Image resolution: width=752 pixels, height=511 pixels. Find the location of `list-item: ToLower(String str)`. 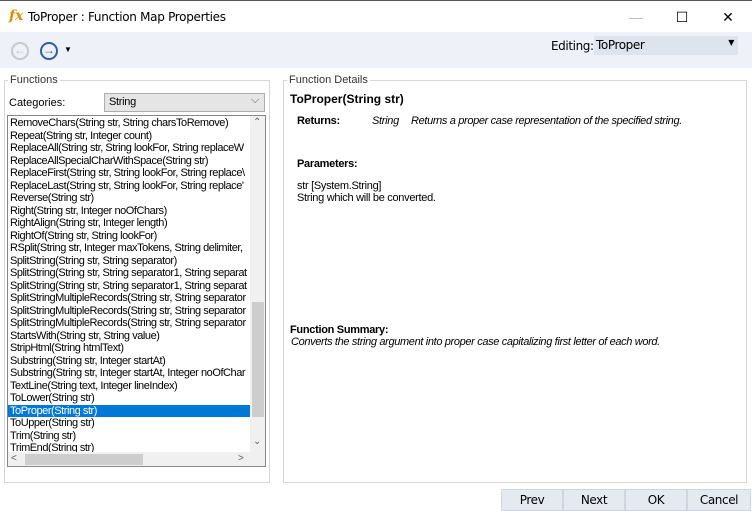

list-item: ToLower(String str) is located at coordinates (129, 398).